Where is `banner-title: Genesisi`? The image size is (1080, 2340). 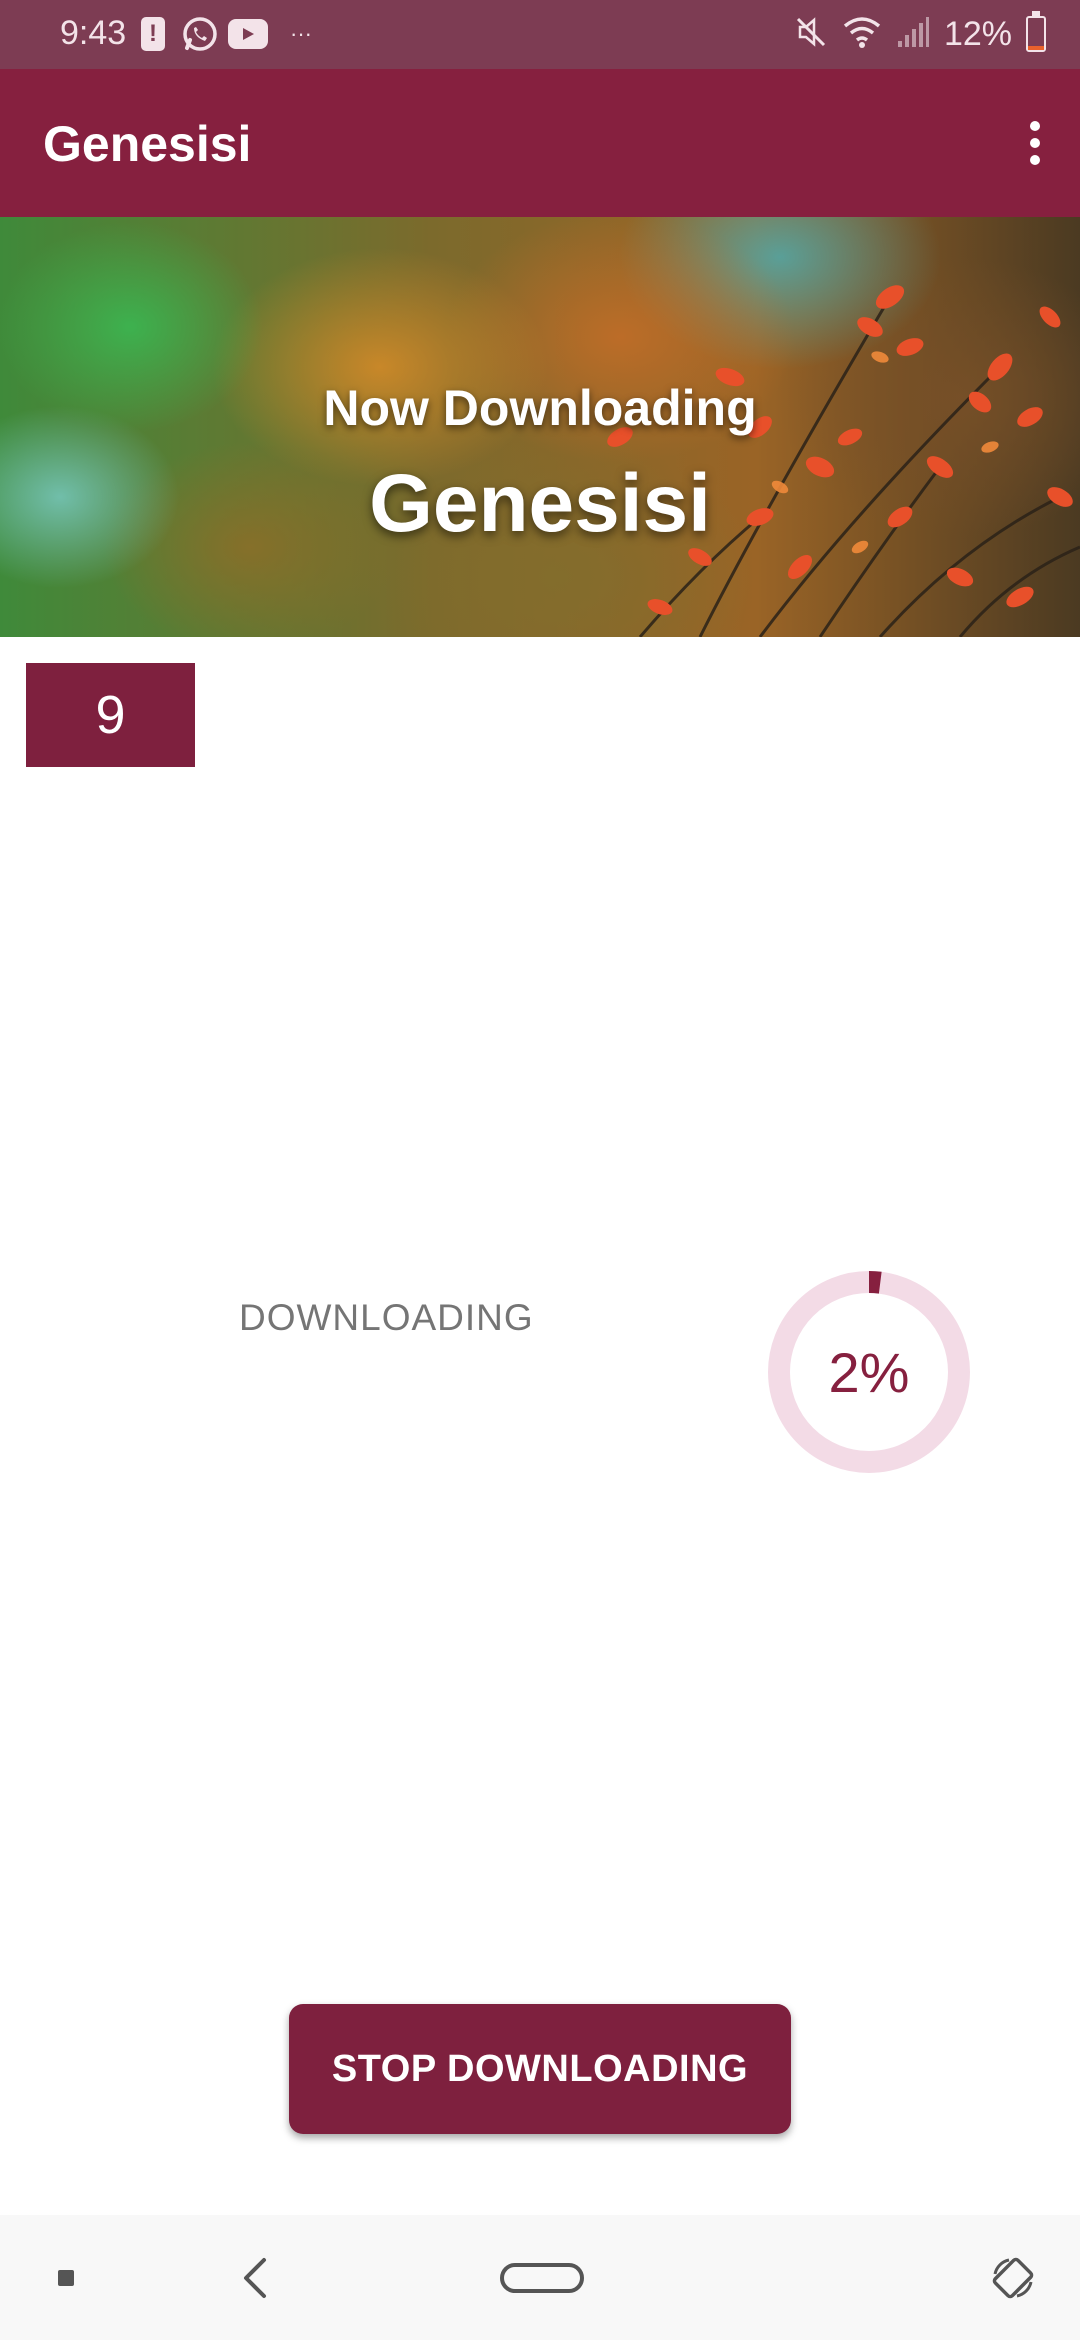
banner-title: Genesisi is located at coordinates (540, 503).